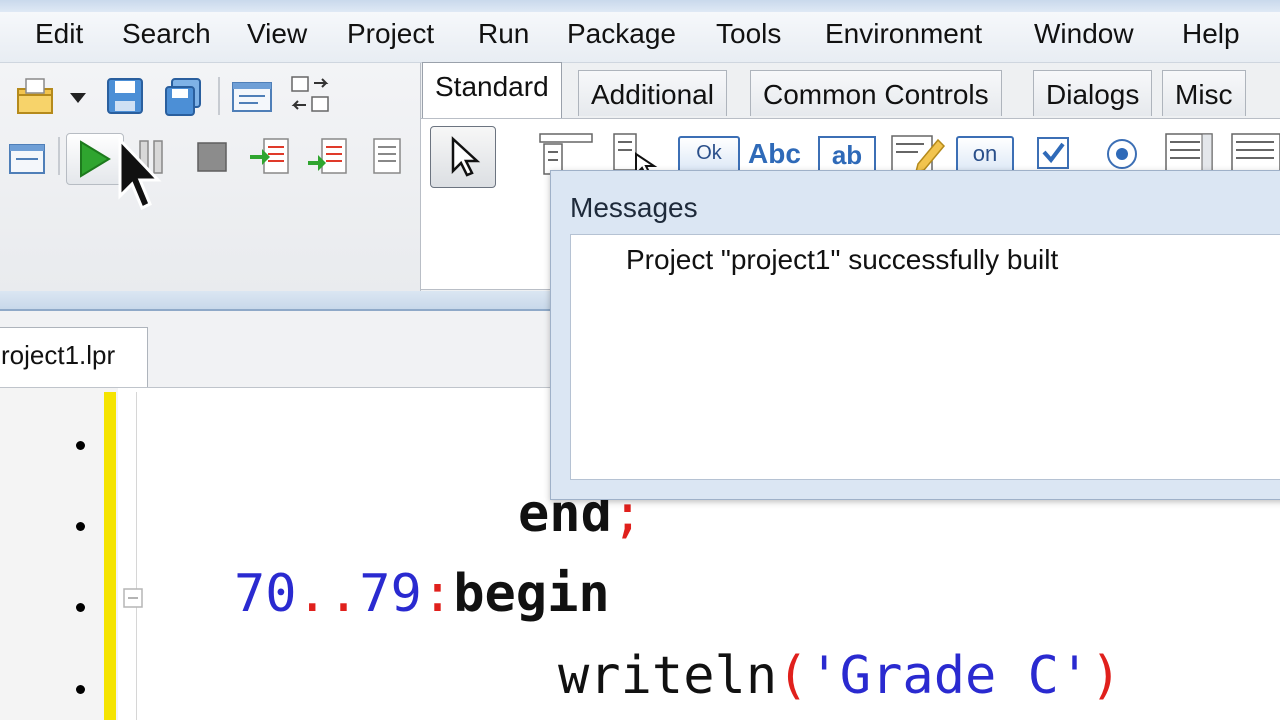  Describe the element at coordinates (774, 154) in the screenshot. I see `label-component-icon: Abc` at that location.